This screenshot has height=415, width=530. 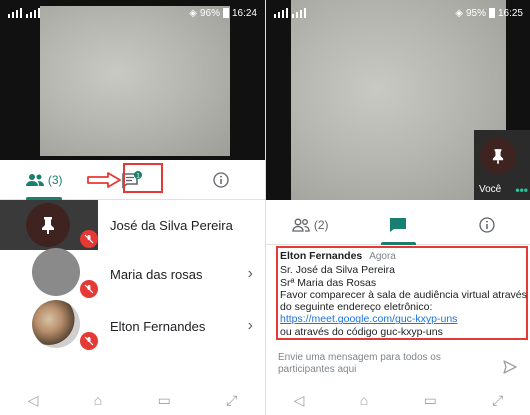 What do you see at coordinates (521, 190) in the screenshot?
I see `more-options-icon: •••` at bounding box center [521, 190].